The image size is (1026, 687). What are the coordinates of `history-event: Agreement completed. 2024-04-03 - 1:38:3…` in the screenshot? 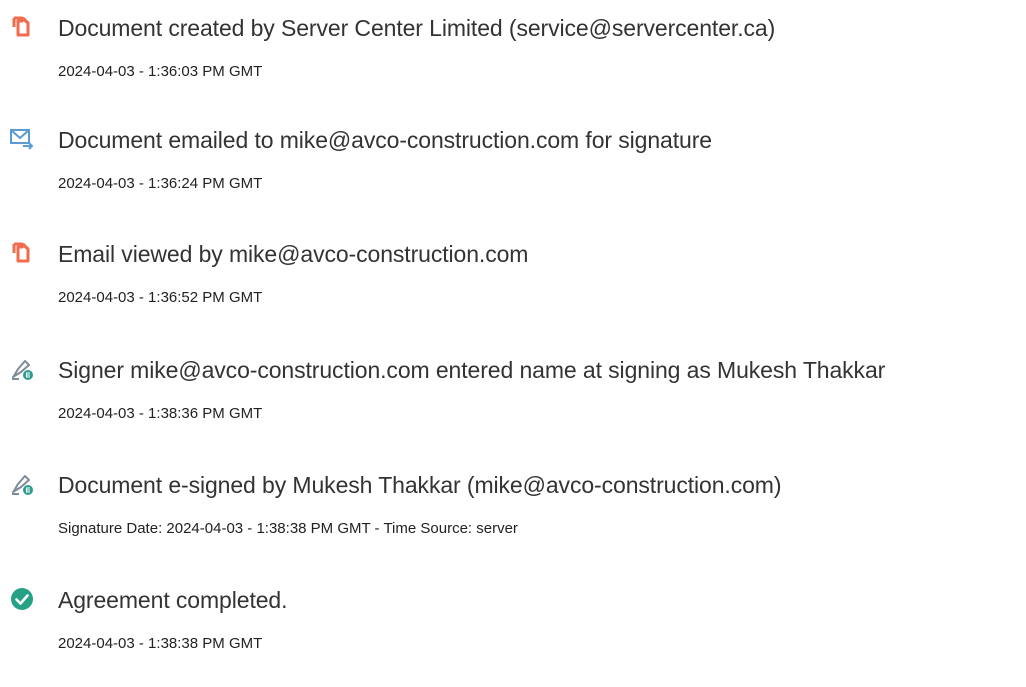 It's located at (513, 637).